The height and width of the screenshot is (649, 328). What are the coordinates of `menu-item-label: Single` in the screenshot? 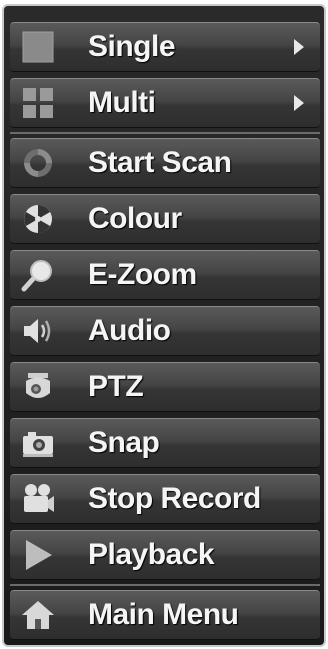 It's located at (132, 46).